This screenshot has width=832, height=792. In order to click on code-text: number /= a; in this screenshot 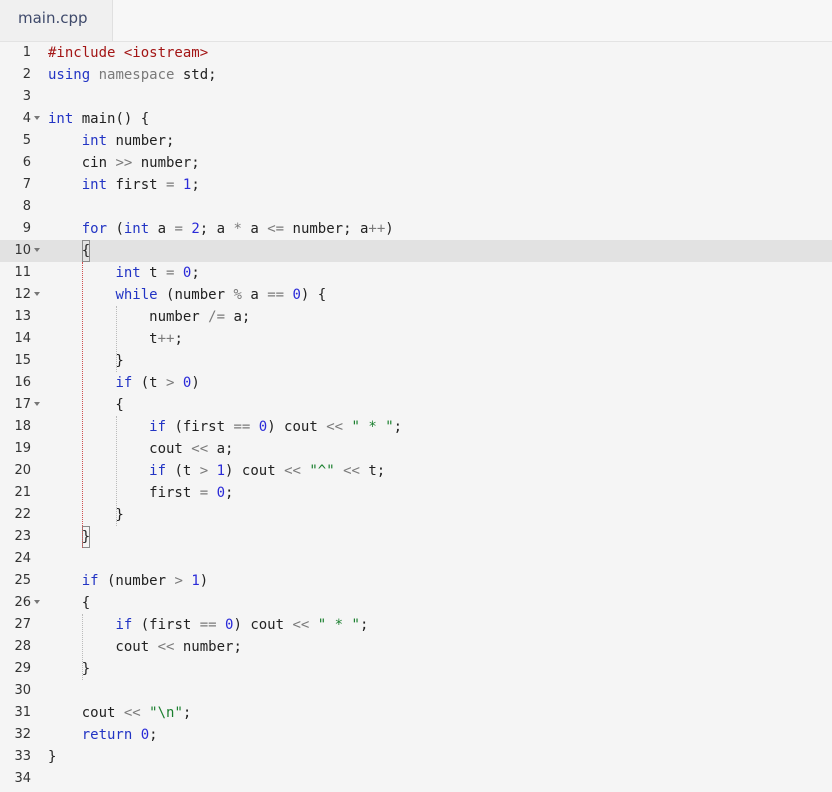, I will do `click(149, 317)`.